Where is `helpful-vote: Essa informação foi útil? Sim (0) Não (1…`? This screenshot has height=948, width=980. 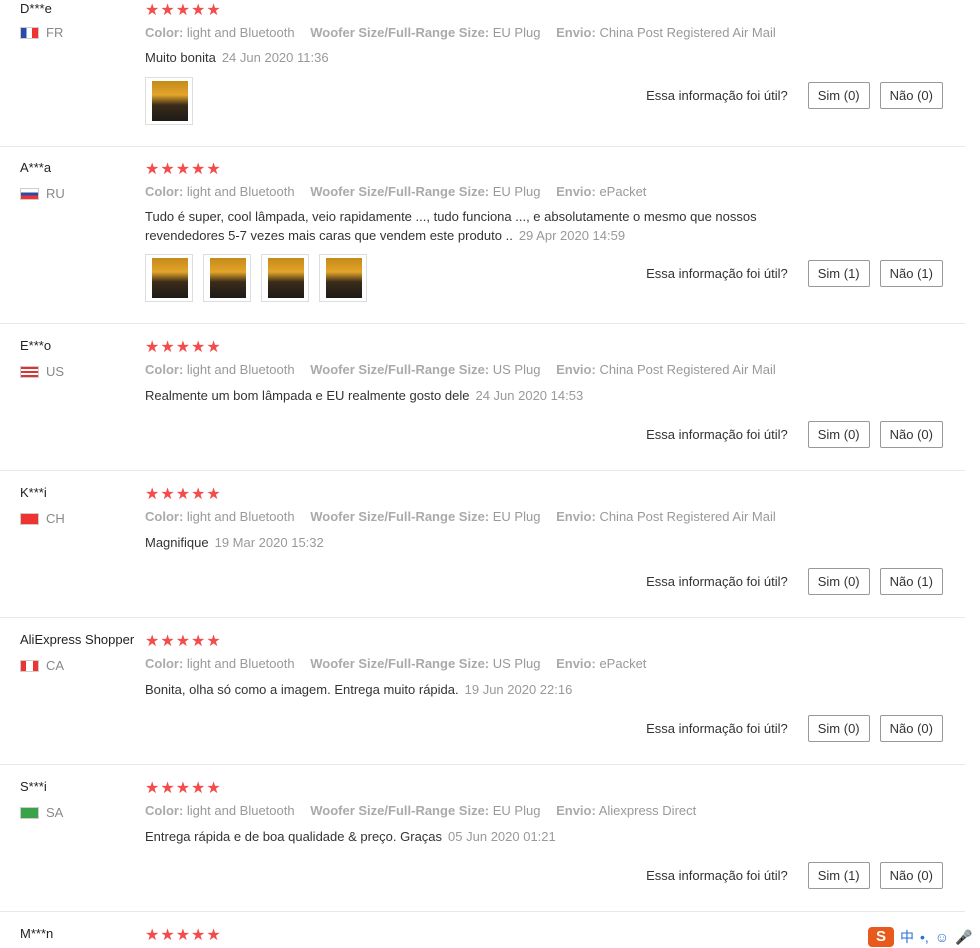 helpful-vote: Essa informação foi útil? Sim (0) Não (1… is located at coordinates (794, 581).